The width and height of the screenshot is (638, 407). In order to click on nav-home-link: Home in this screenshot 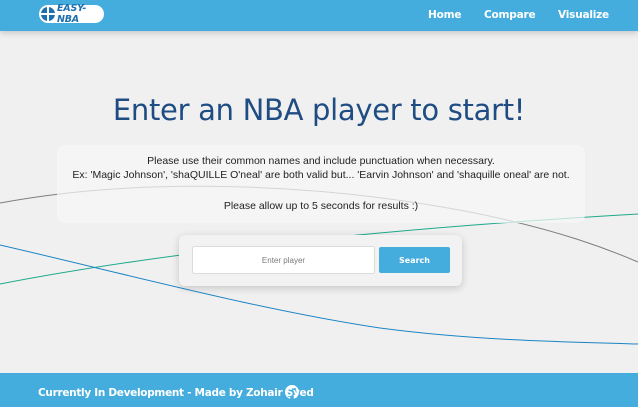, I will do `click(444, 15)`.